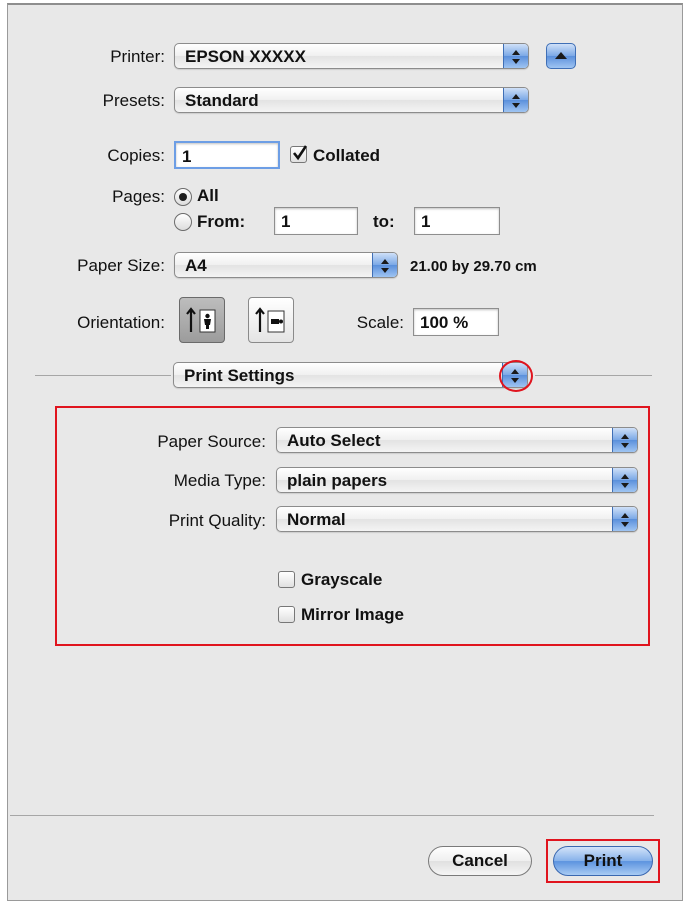 The image size is (690, 909). I want to click on mirror-image-checkbox, so click(286, 614).